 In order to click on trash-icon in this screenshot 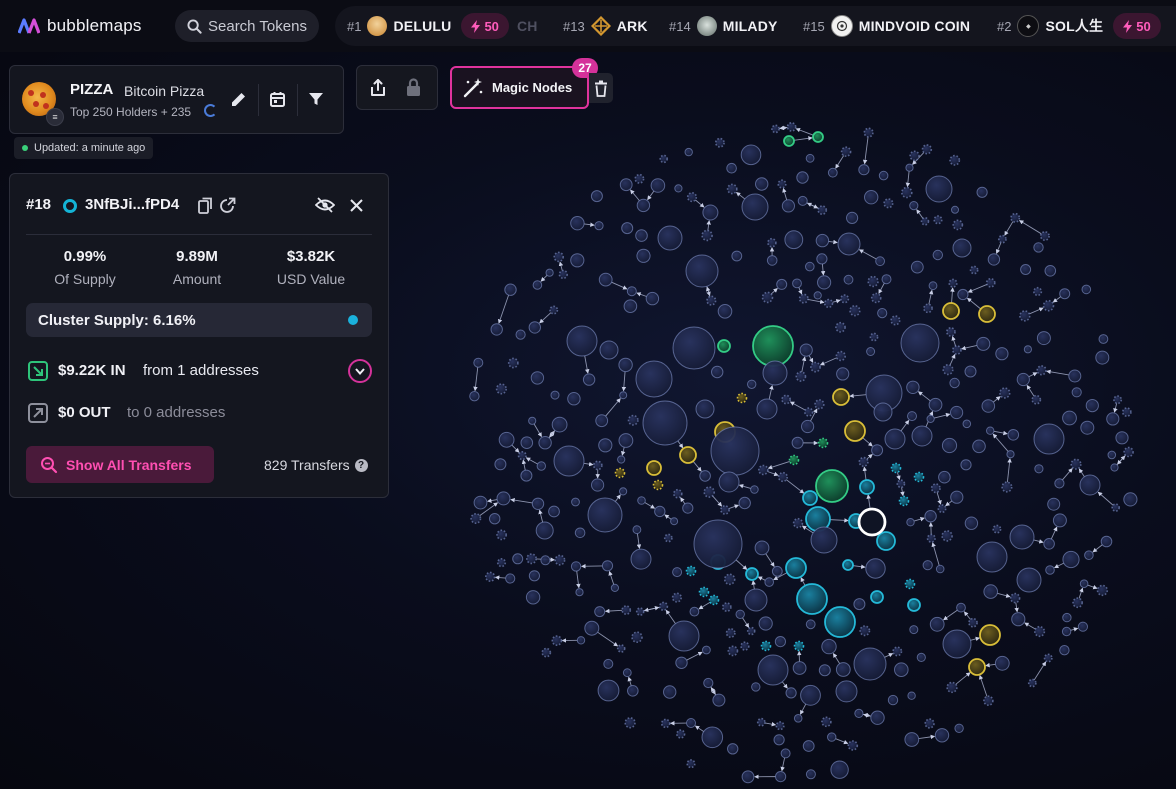, I will do `click(601, 88)`.